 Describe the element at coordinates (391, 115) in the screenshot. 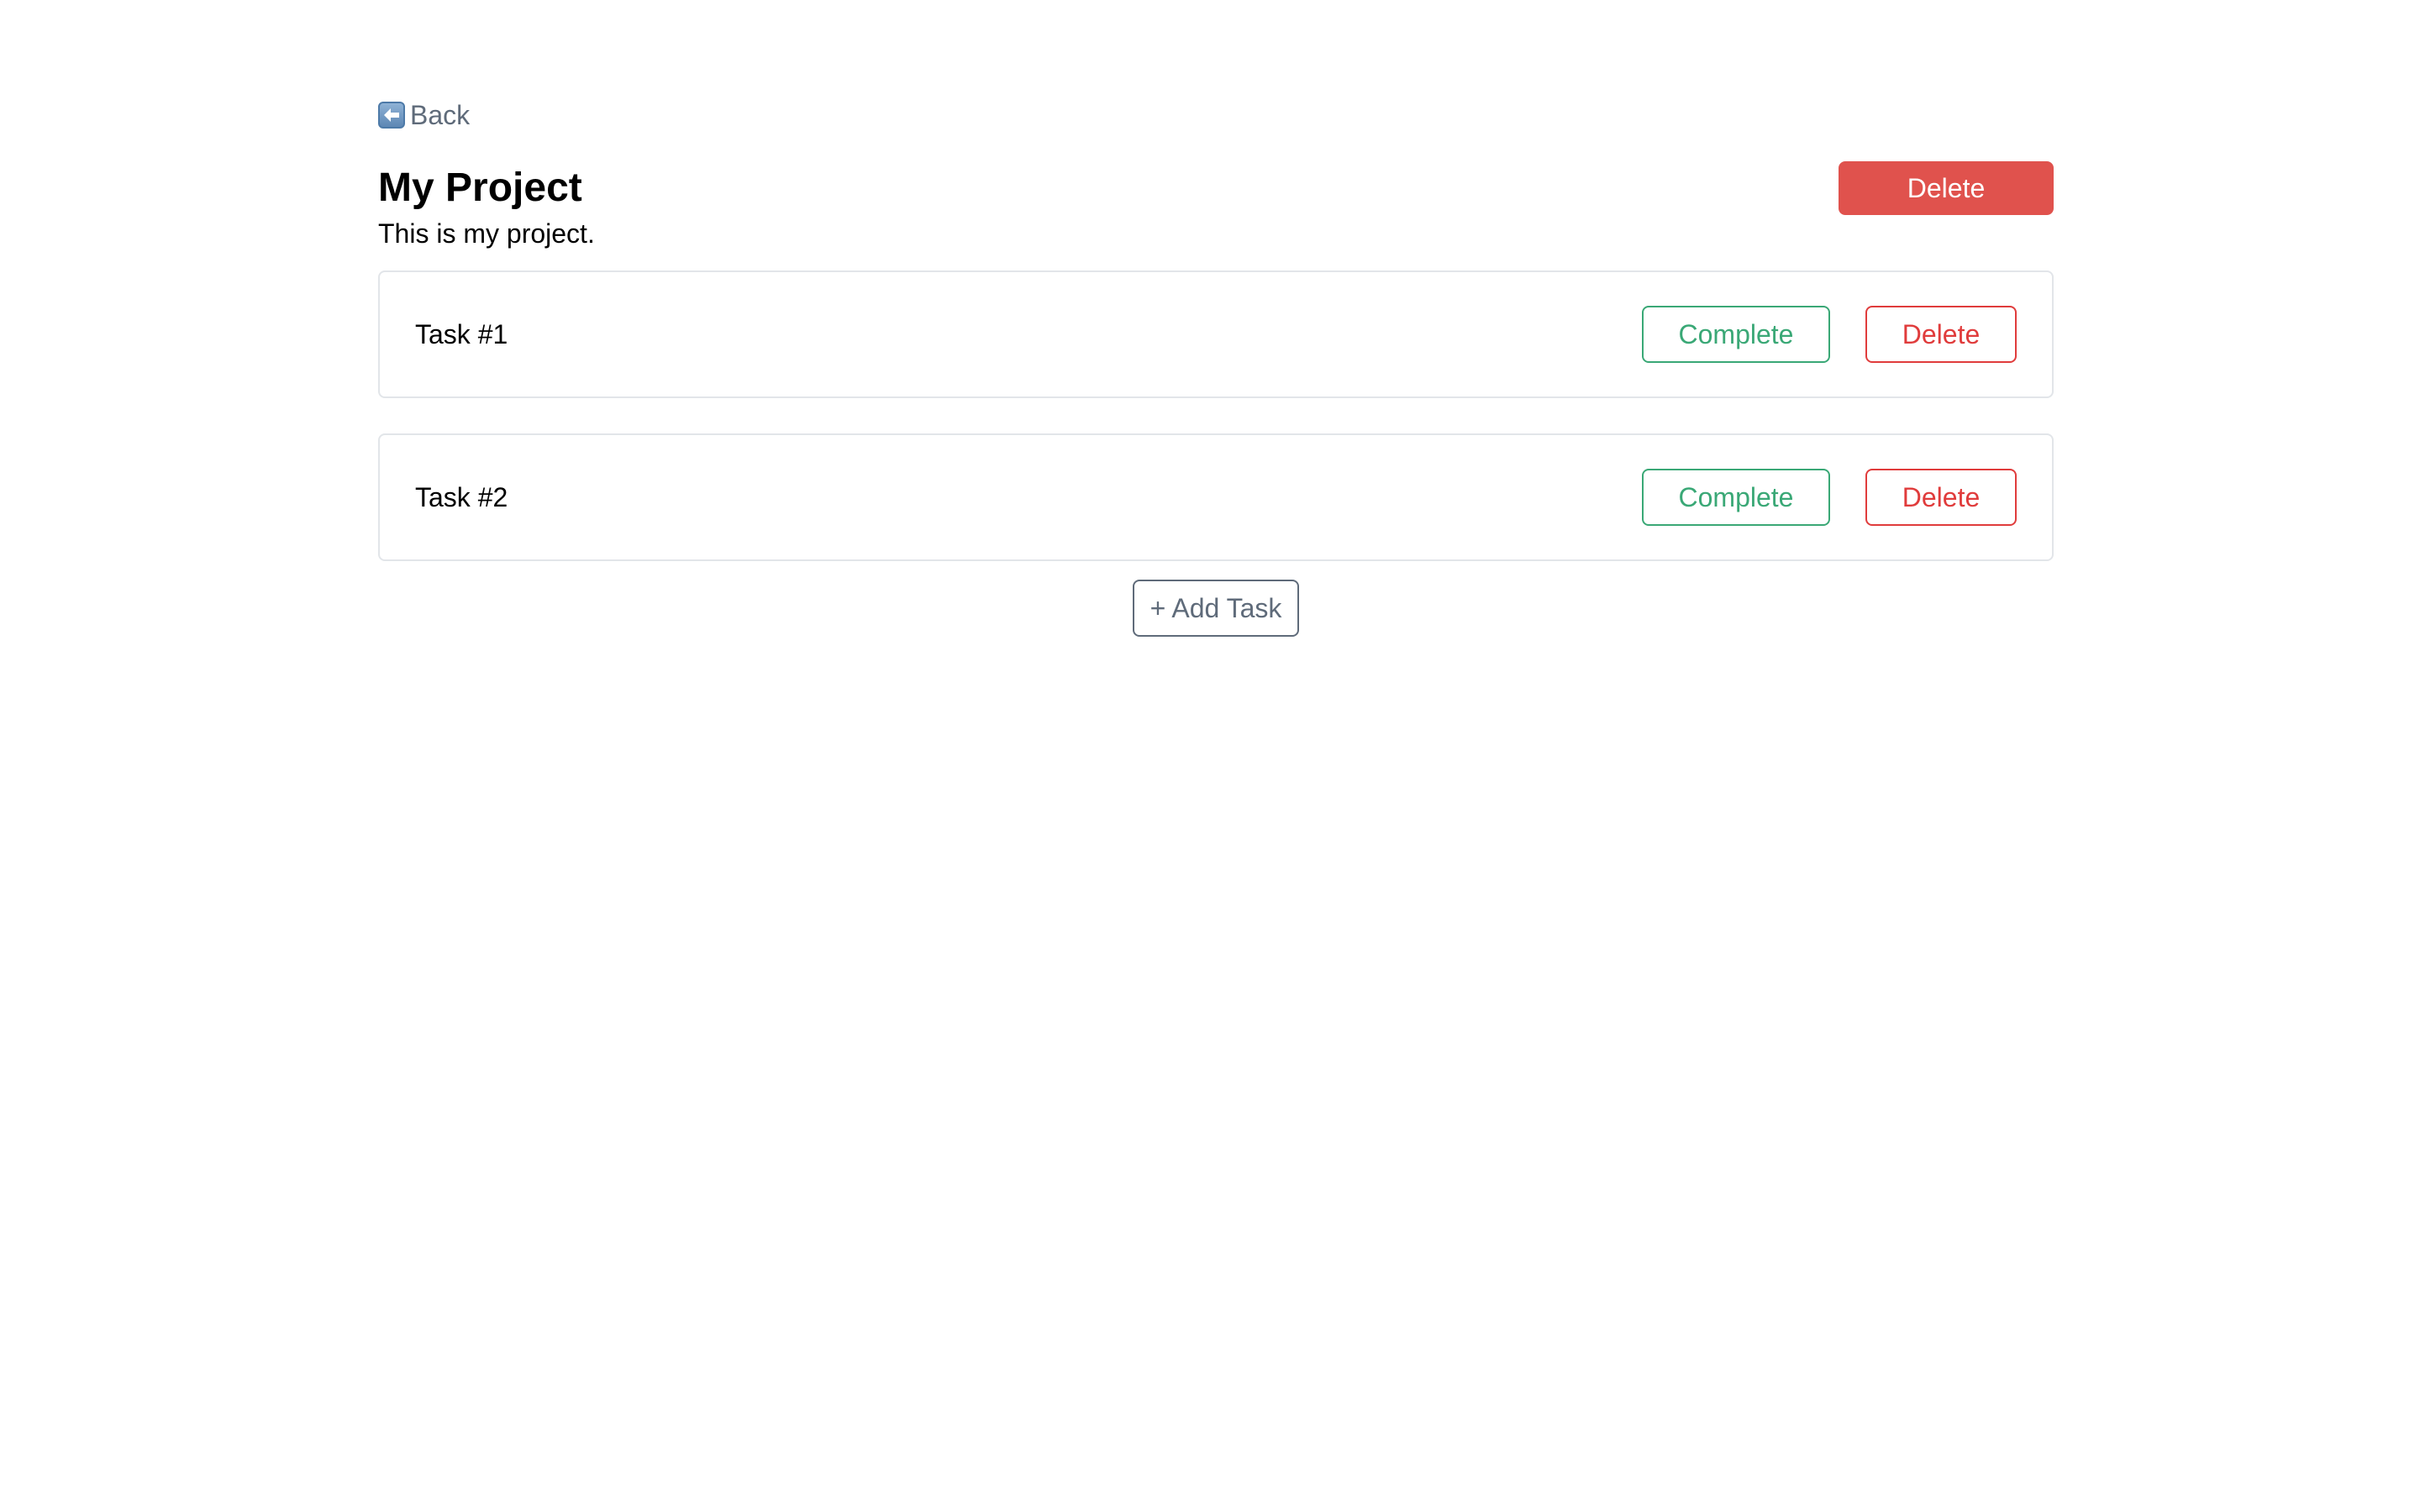

I see `left-arrow-icon` at that location.